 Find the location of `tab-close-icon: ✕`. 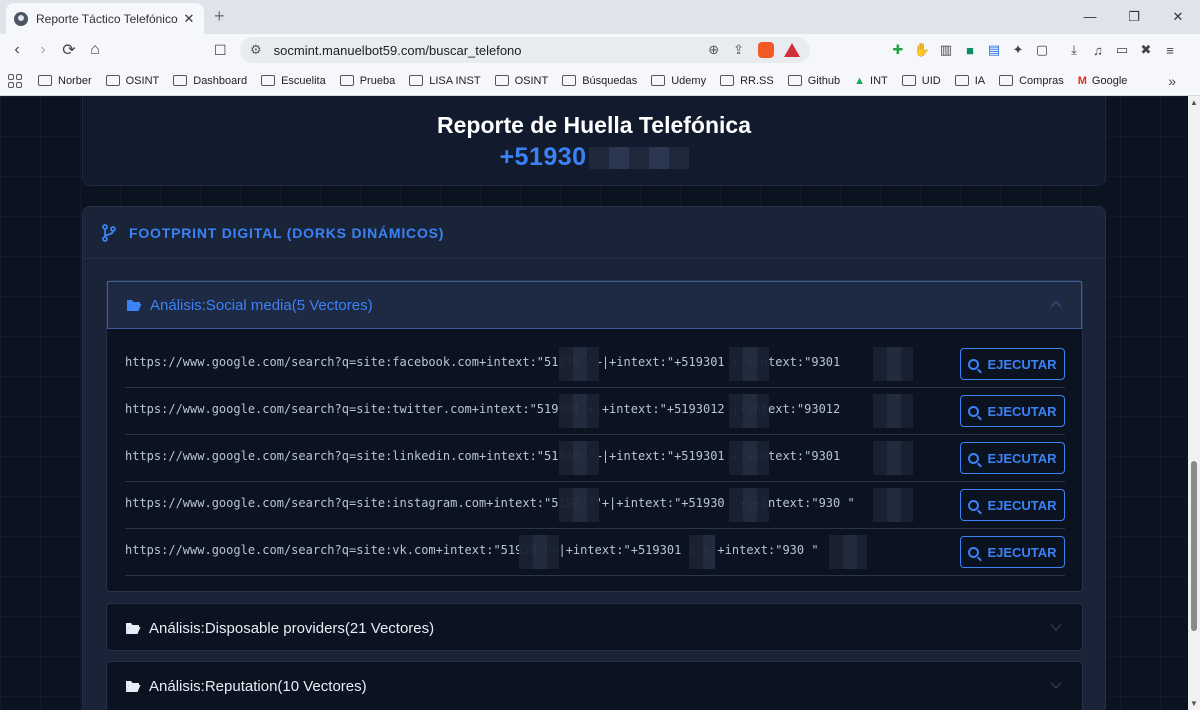

tab-close-icon: ✕ is located at coordinates (189, 19).